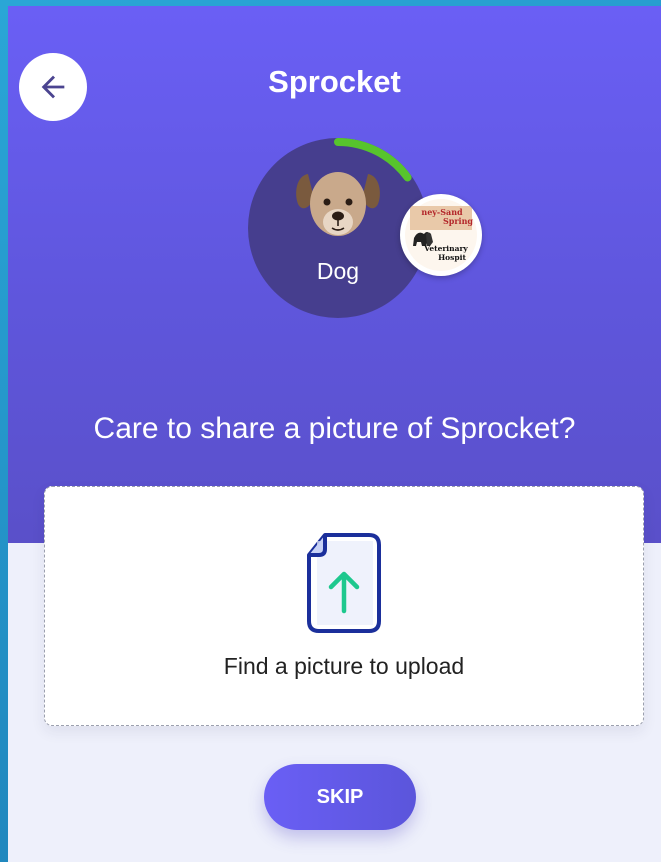  What do you see at coordinates (458, 221) in the screenshot?
I see `svg-text: Spring` at bounding box center [458, 221].